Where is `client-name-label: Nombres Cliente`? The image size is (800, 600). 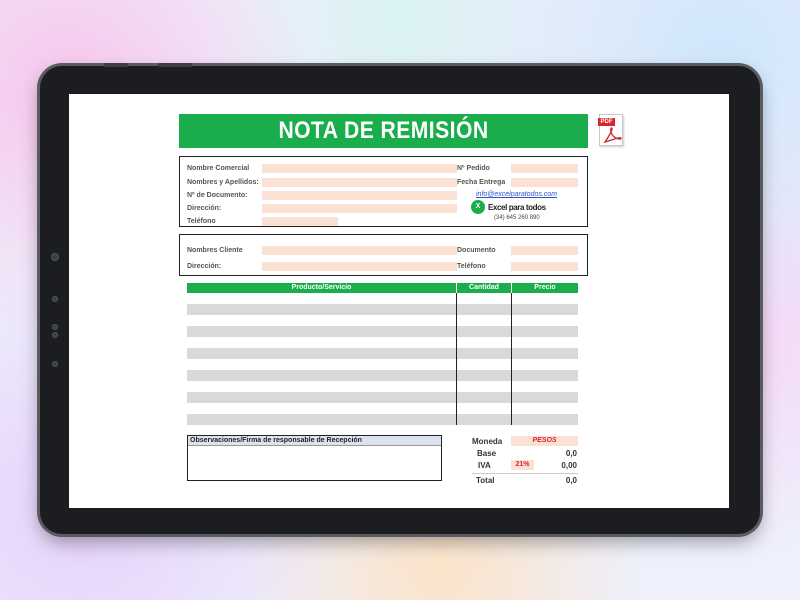
client-name-label: Nombres Cliente is located at coordinates (215, 250).